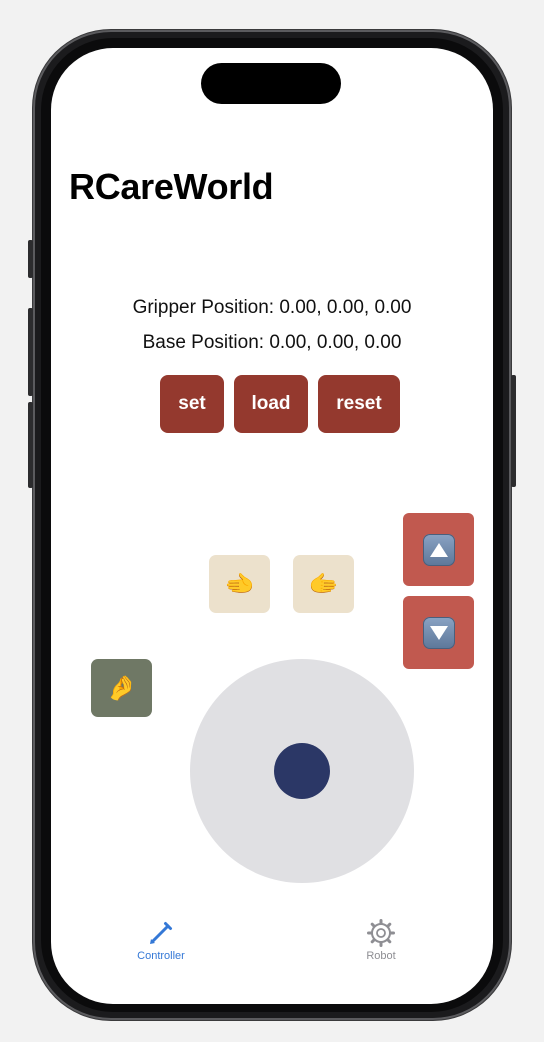  I want to click on gripper-pinch-button: 🤌, so click(121, 688).